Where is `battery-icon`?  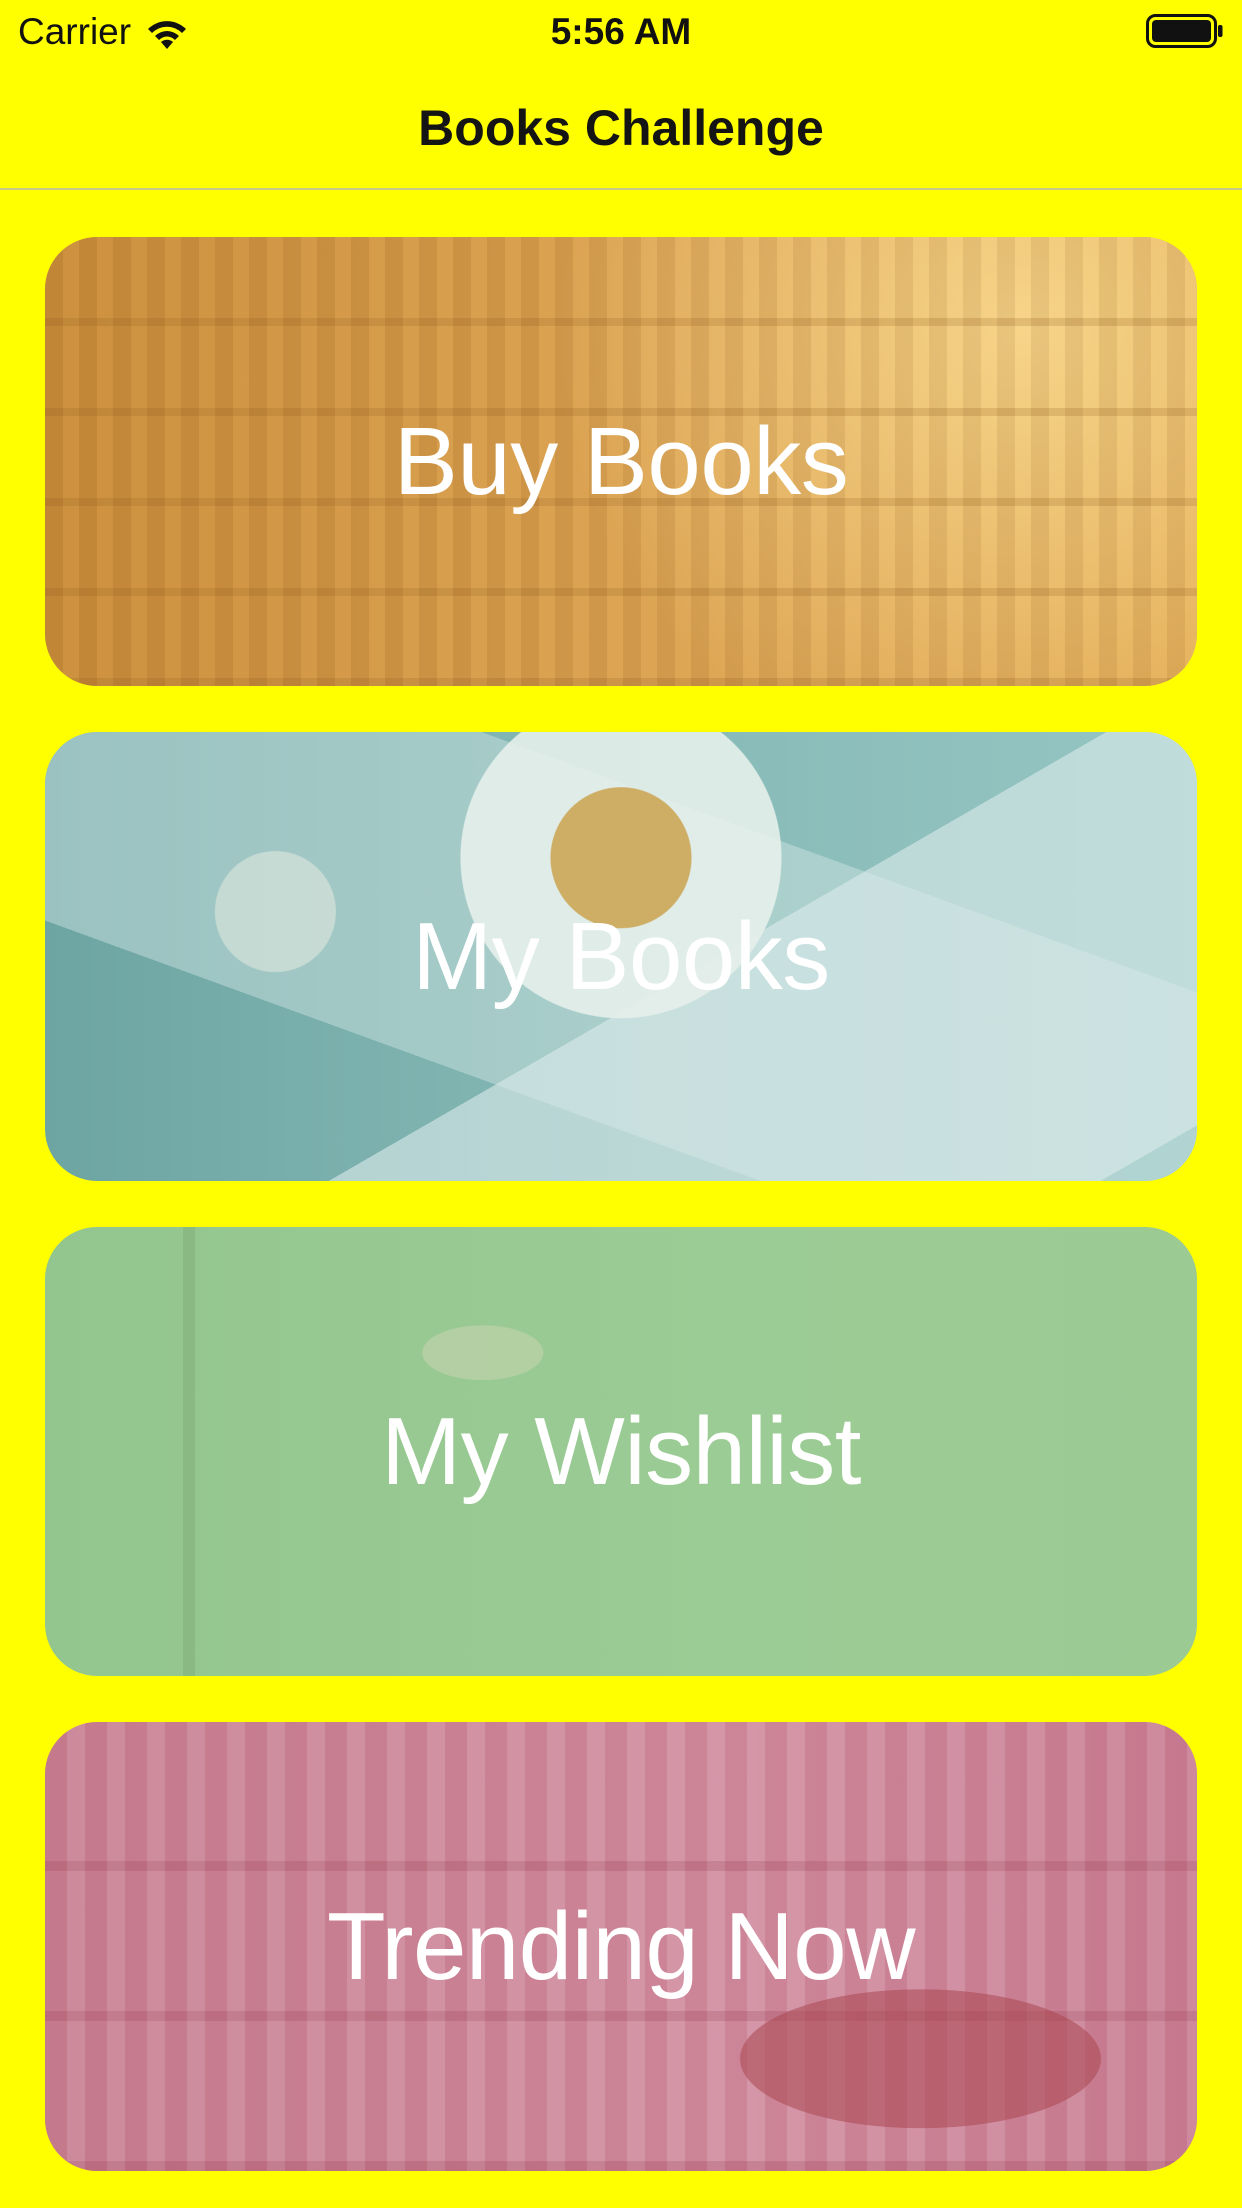 battery-icon is located at coordinates (1185, 31).